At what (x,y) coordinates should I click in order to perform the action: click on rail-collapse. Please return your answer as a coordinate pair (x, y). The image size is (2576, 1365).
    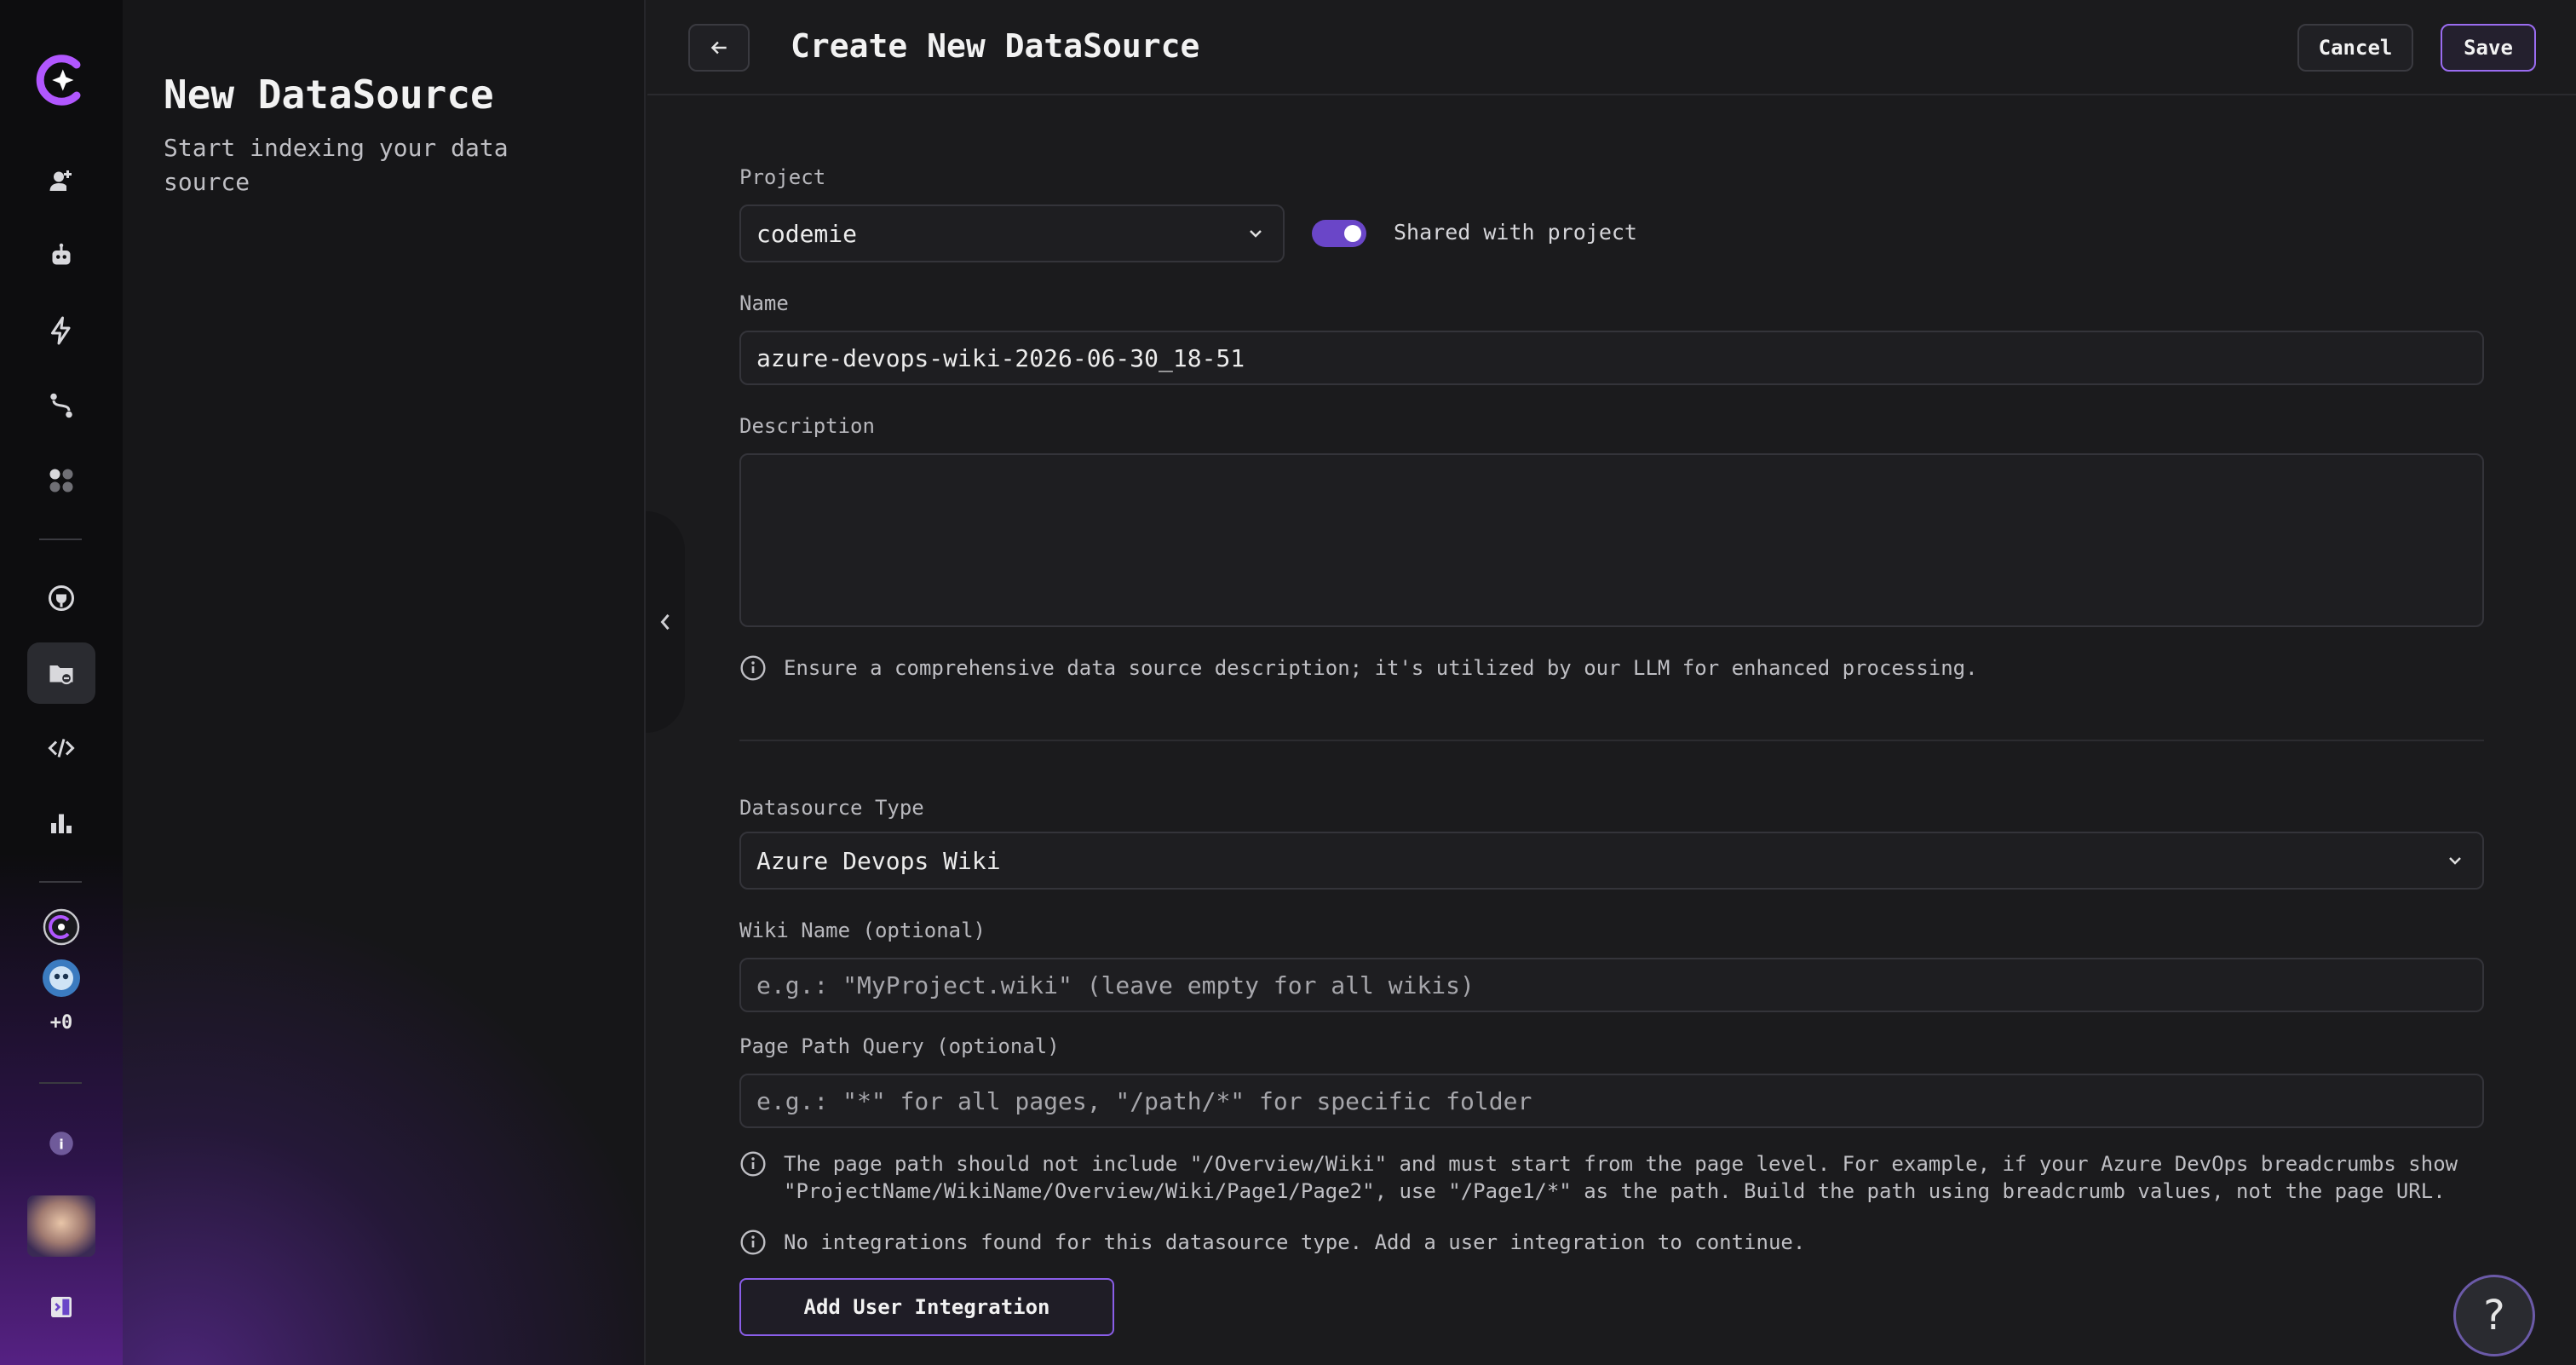
    Looking at the image, I should click on (61, 1307).